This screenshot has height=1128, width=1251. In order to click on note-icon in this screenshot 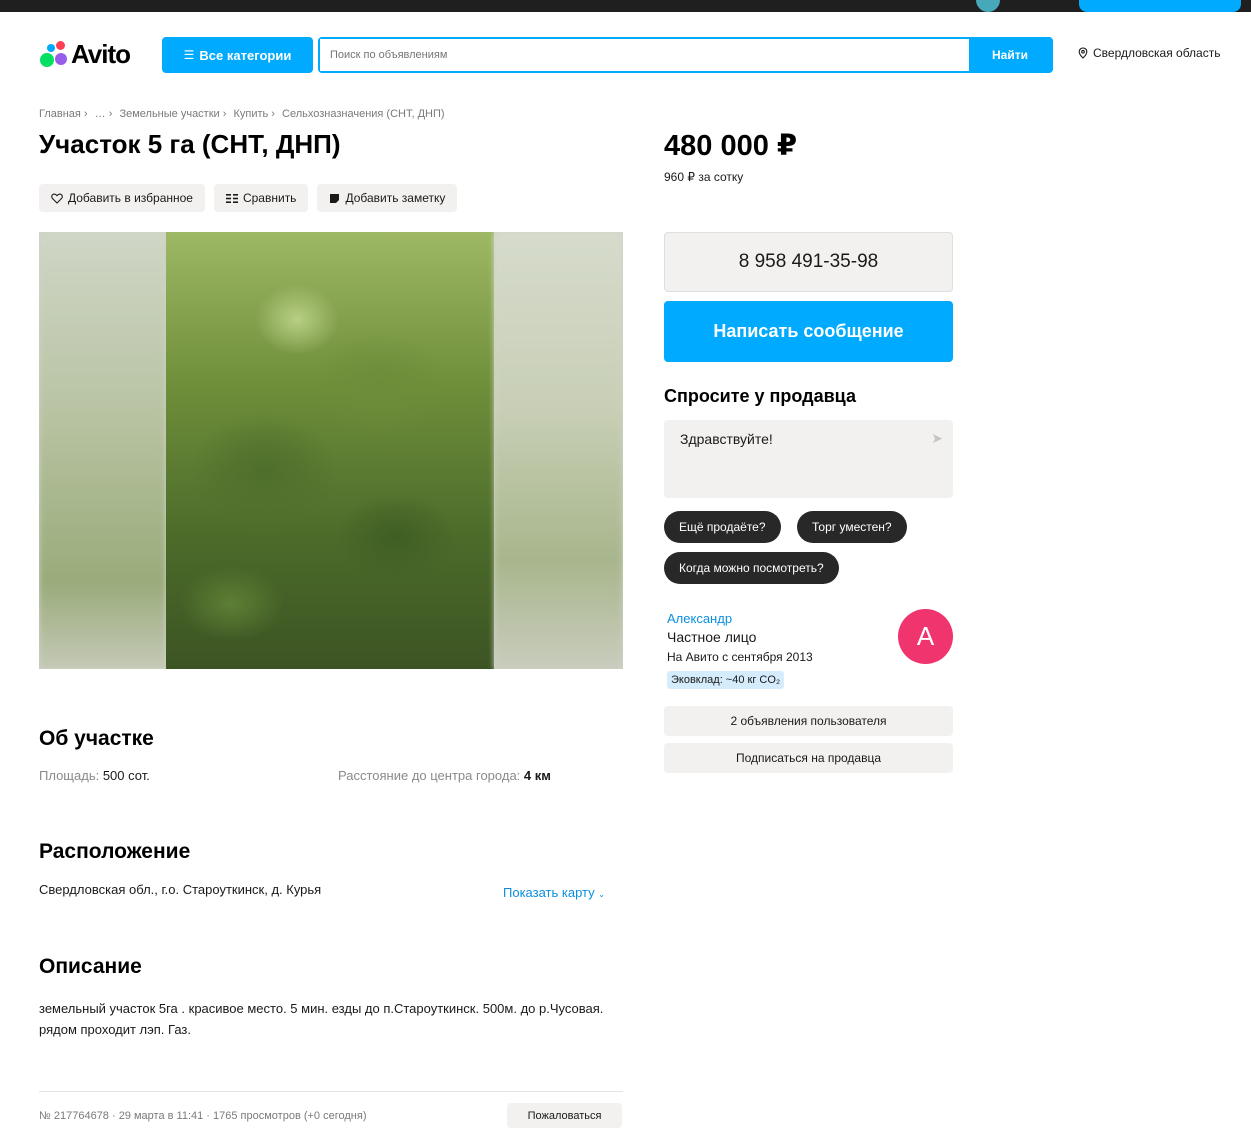, I will do `click(335, 198)`.